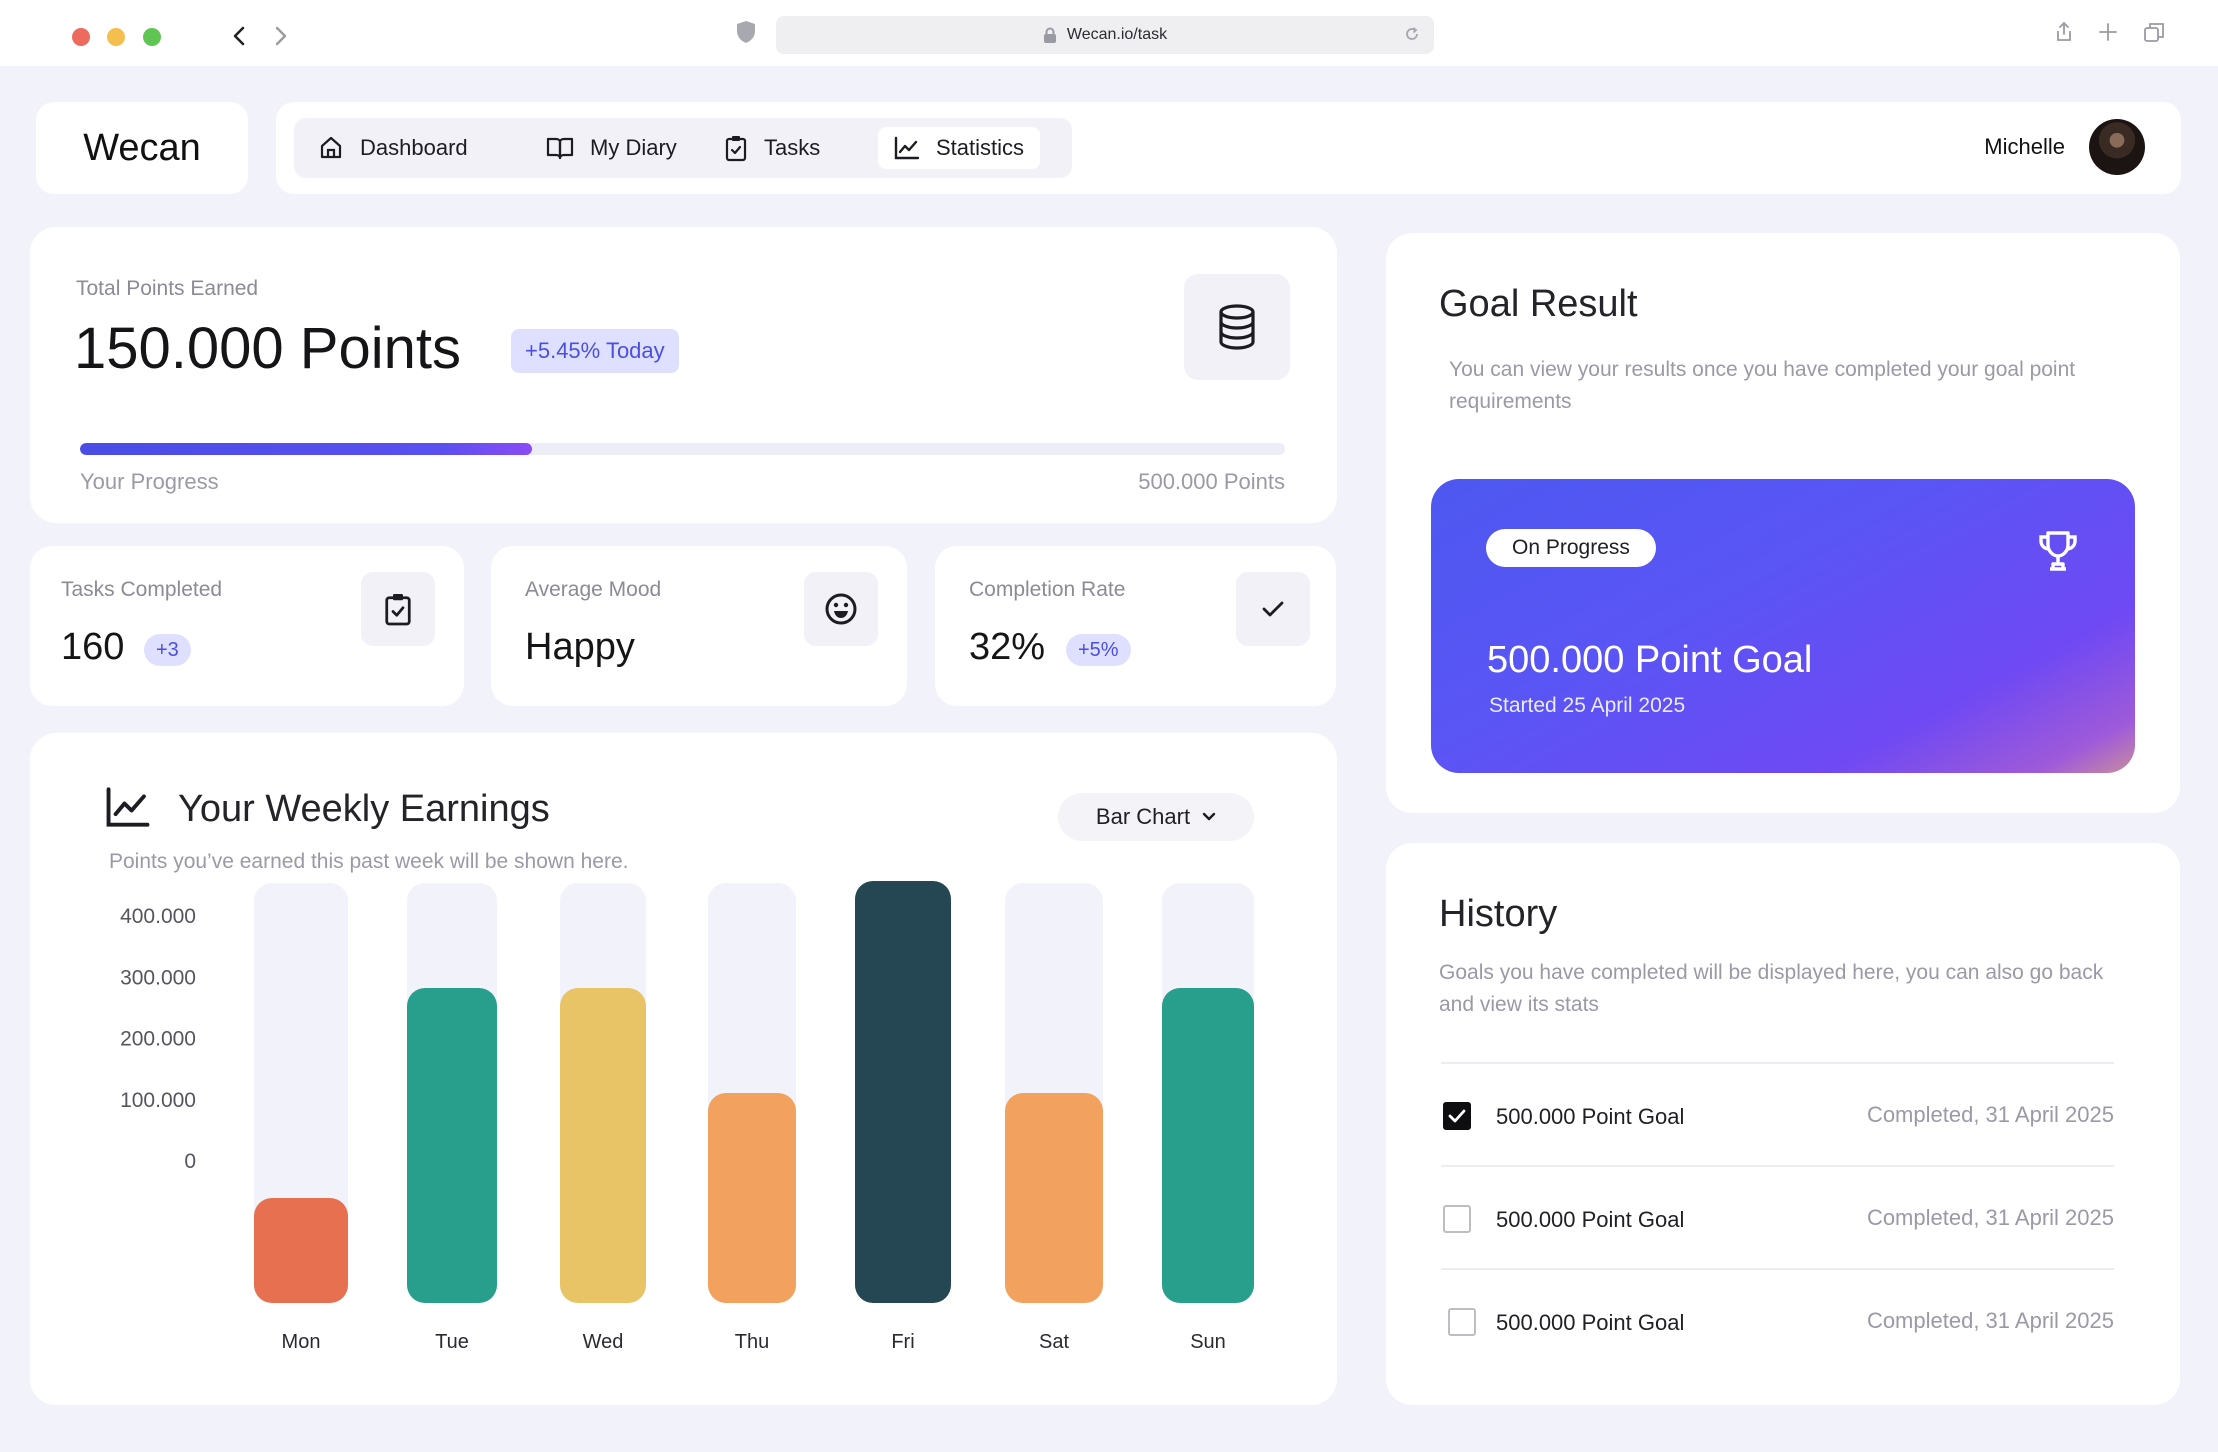 Image resolution: width=2218 pixels, height=1452 pixels. I want to click on bar-sat, so click(1054, 1198).